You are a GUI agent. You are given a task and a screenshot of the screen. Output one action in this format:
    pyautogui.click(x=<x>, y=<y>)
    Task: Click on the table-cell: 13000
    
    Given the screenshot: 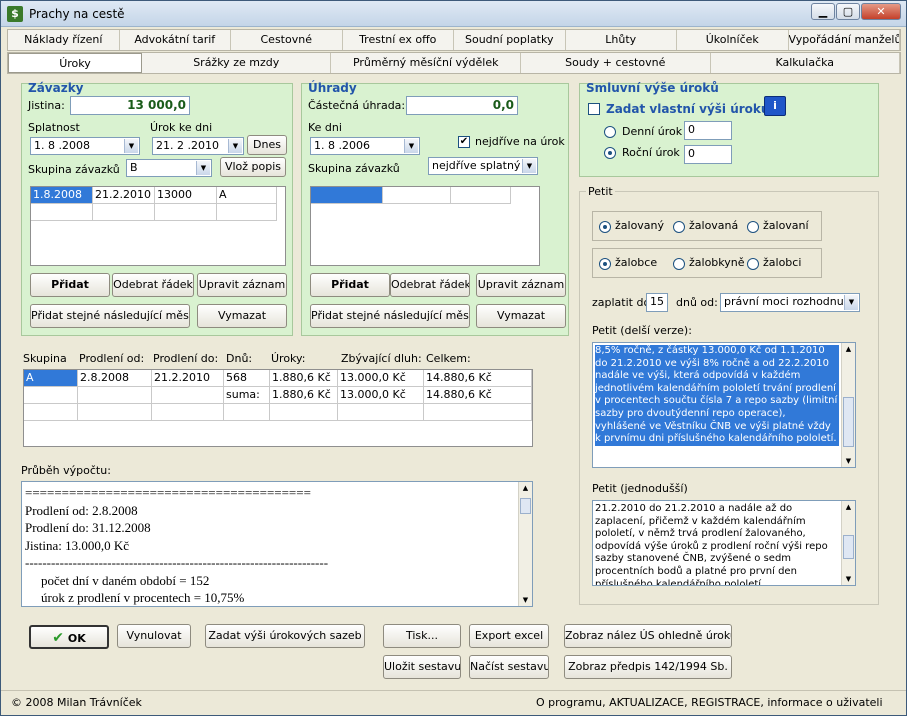 What is the action you would take?
    pyautogui.click(x=186, y=195)
    